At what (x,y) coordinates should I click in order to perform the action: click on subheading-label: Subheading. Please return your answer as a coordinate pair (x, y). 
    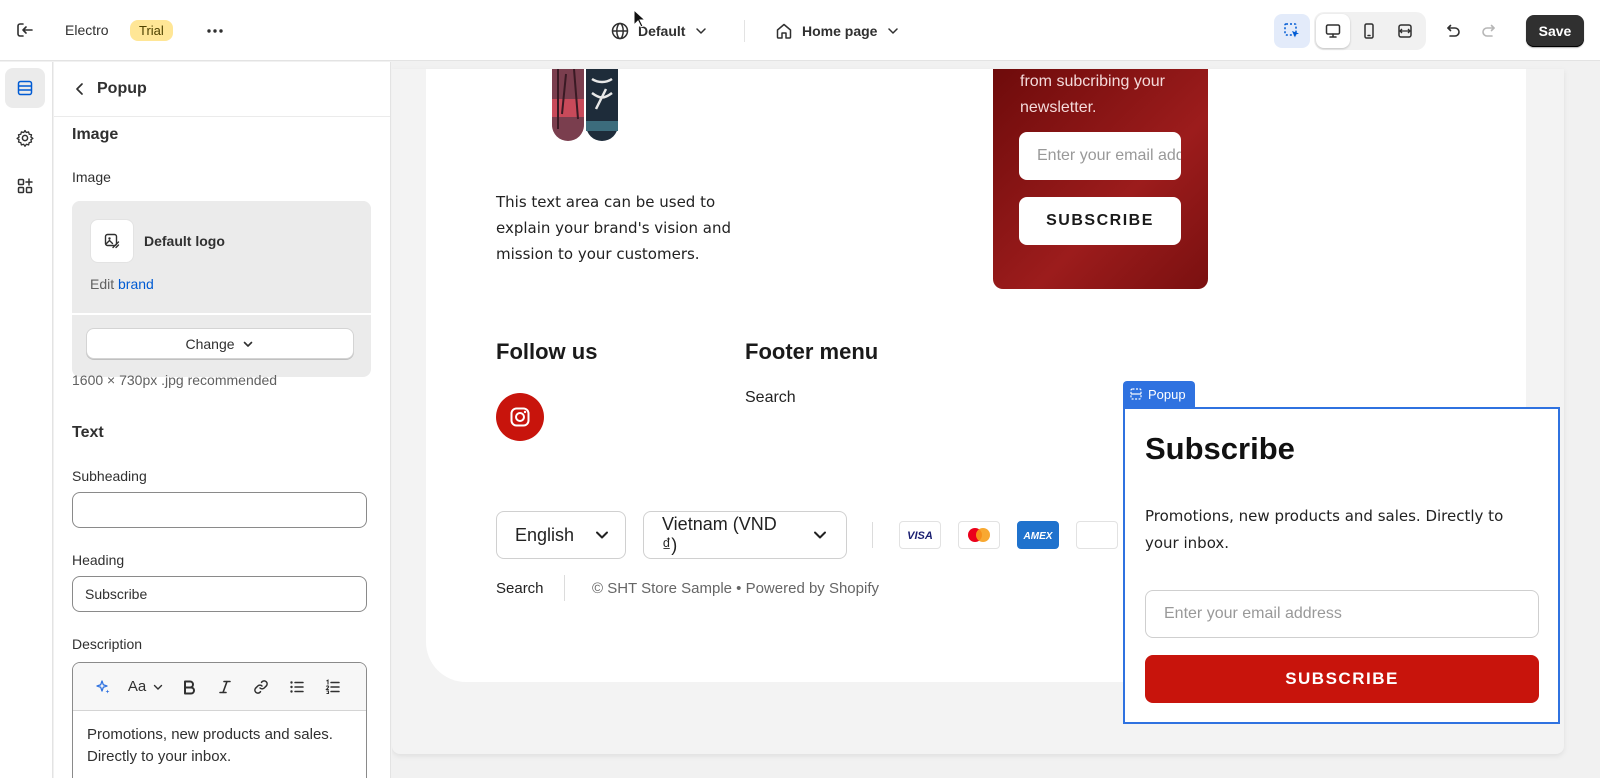
    Looking at the image, I should click on (109, 476).